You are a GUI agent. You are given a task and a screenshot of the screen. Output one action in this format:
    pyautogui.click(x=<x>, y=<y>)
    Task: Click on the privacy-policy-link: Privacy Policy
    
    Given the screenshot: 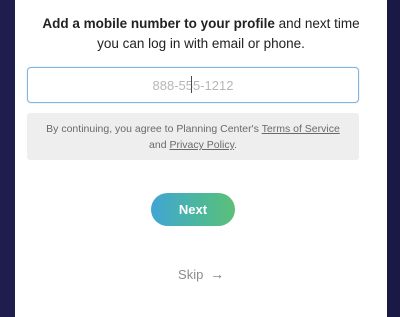 What is the action you would take?
    pyautogui.click(x=201, y=145)
    